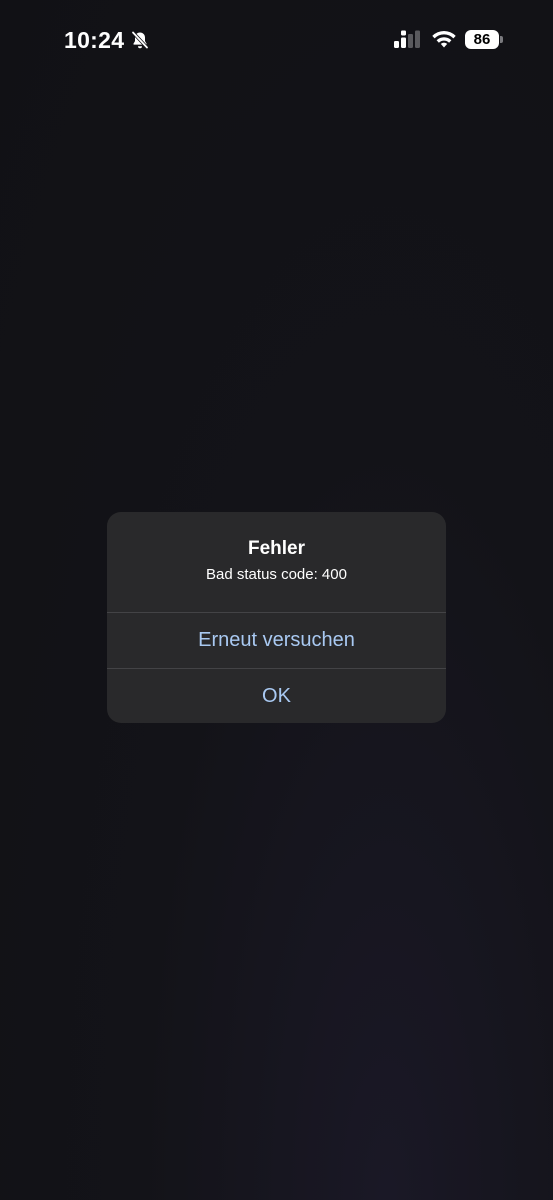  What do you see at coordinates (276, 562) in the screenshot?
I see `alert-header: Fehler Bad status code: 400` at bounding box center [276, 562].